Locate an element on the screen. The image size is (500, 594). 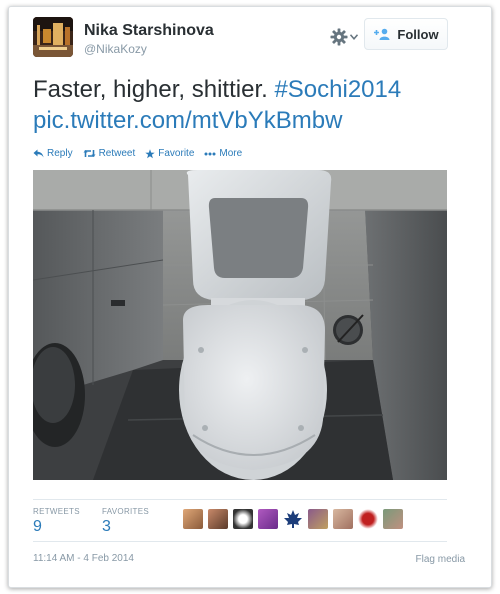
add-user-icon is located at coordinates (382, 34).